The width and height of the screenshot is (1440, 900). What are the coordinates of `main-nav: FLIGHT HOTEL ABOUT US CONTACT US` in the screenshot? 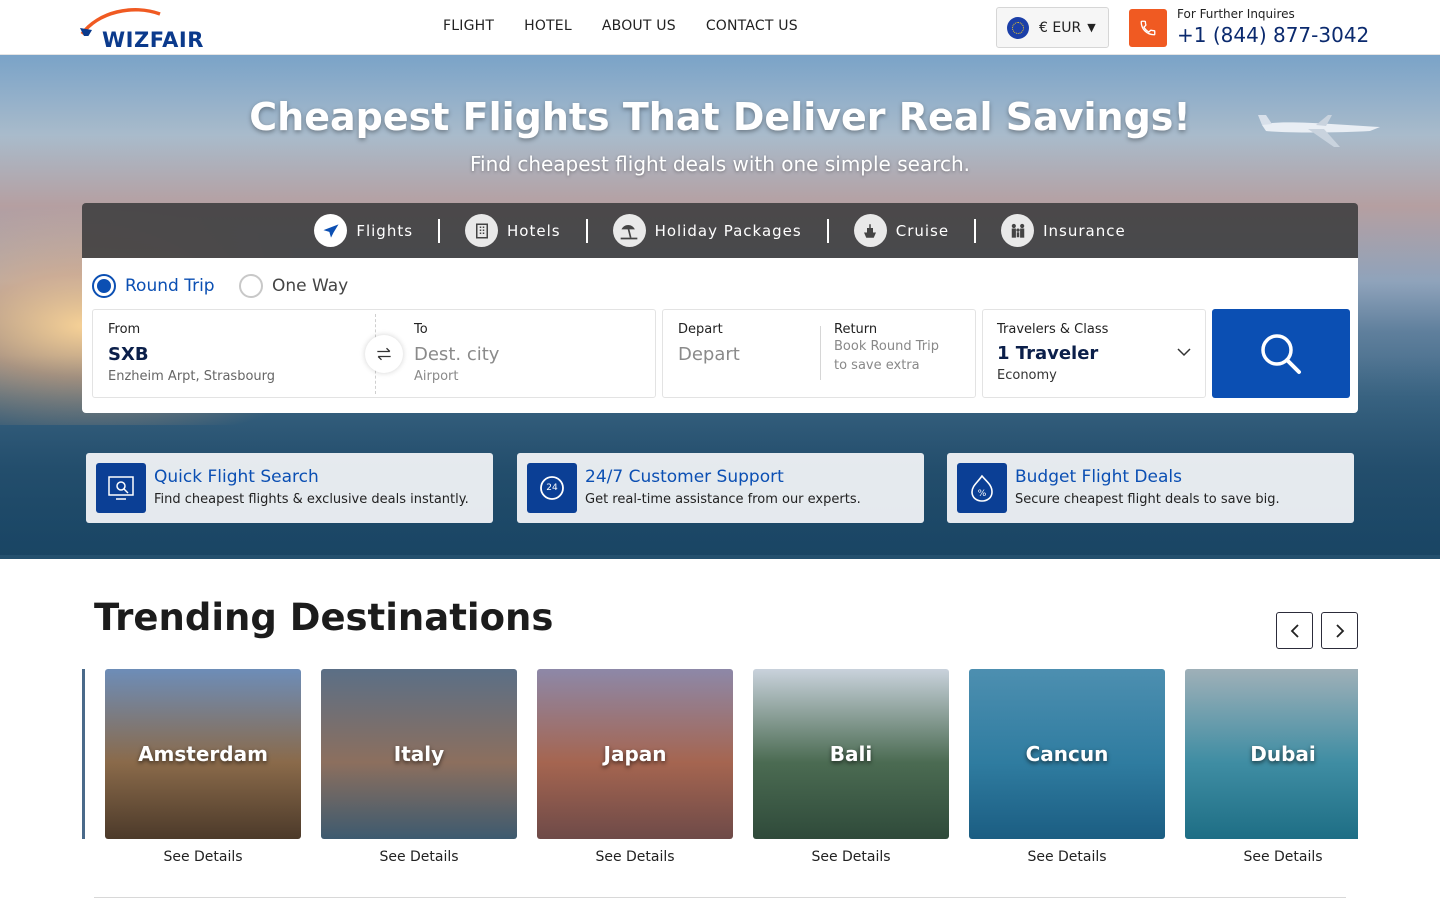 It's located at (620, 26).